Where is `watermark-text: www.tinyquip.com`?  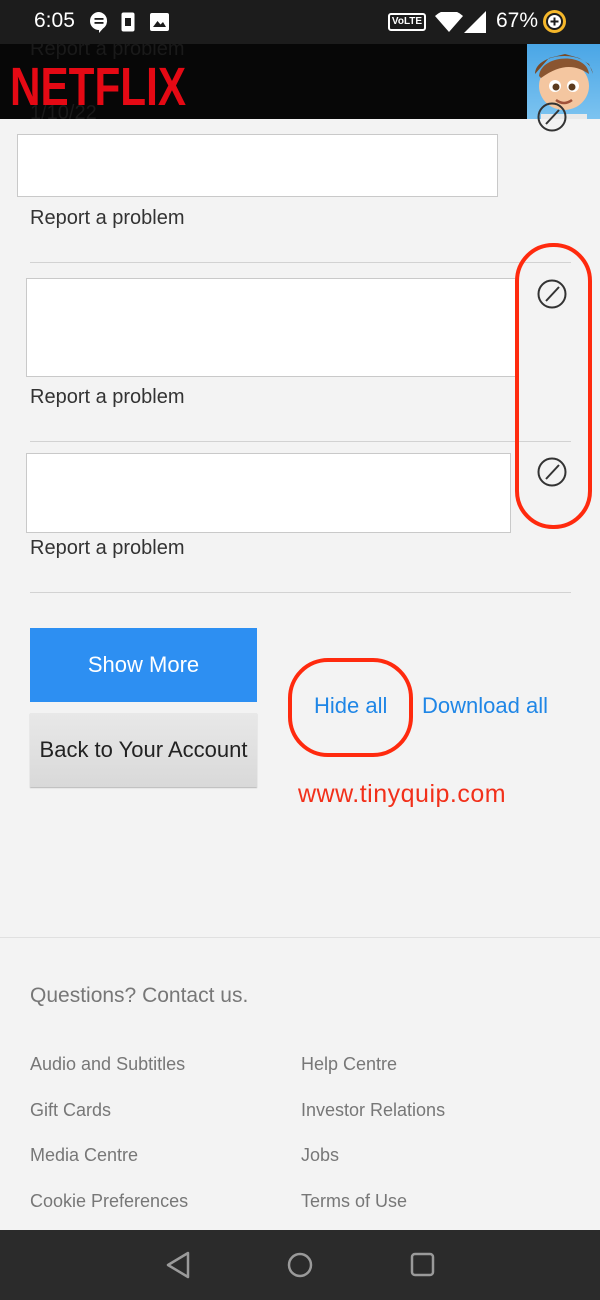
watermark-text: www.tinyquip.com is located at coordinates (402, 794).